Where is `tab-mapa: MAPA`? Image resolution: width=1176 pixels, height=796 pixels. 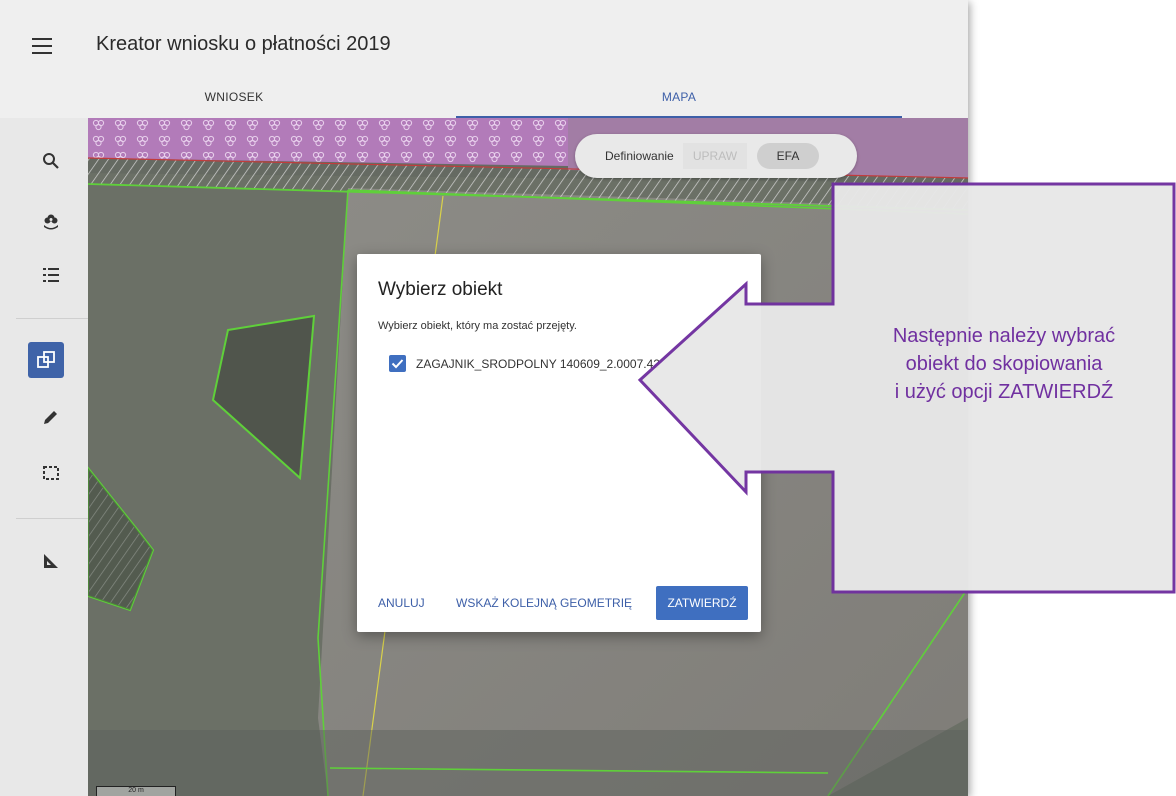 tab-mapa: MAPA is located at coordinates (679, 97).